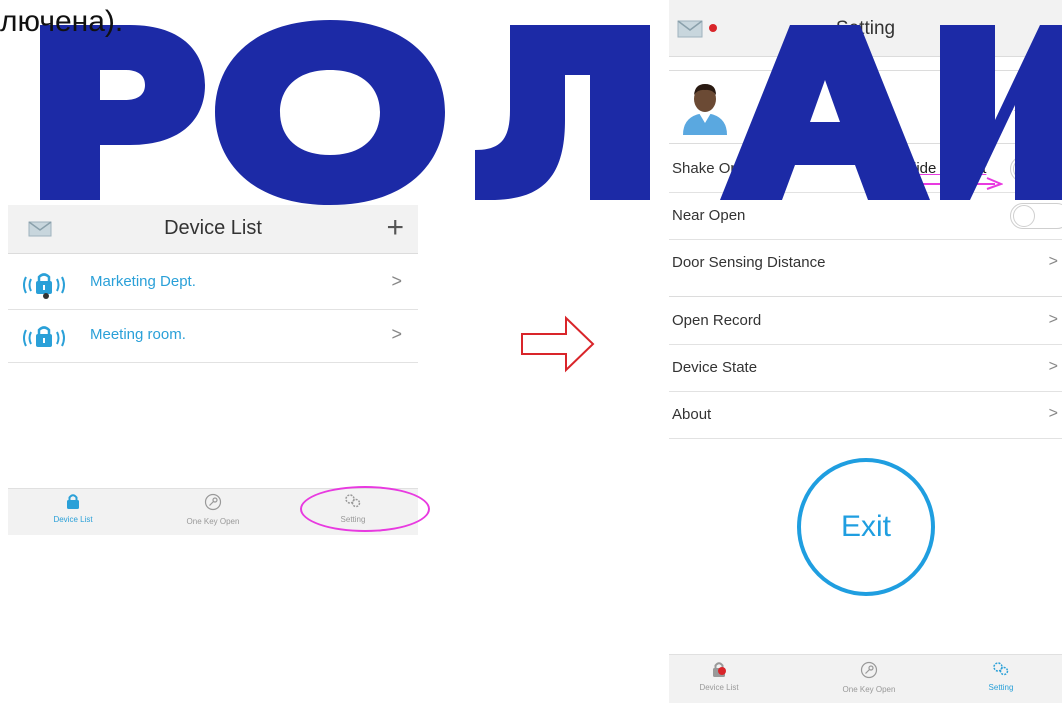 The height and width of the screenshot is (703, 1062). Describe the element at coordinates (865, 169) in the screenshot. I see `shake-open-row: Shake Open` at that location.